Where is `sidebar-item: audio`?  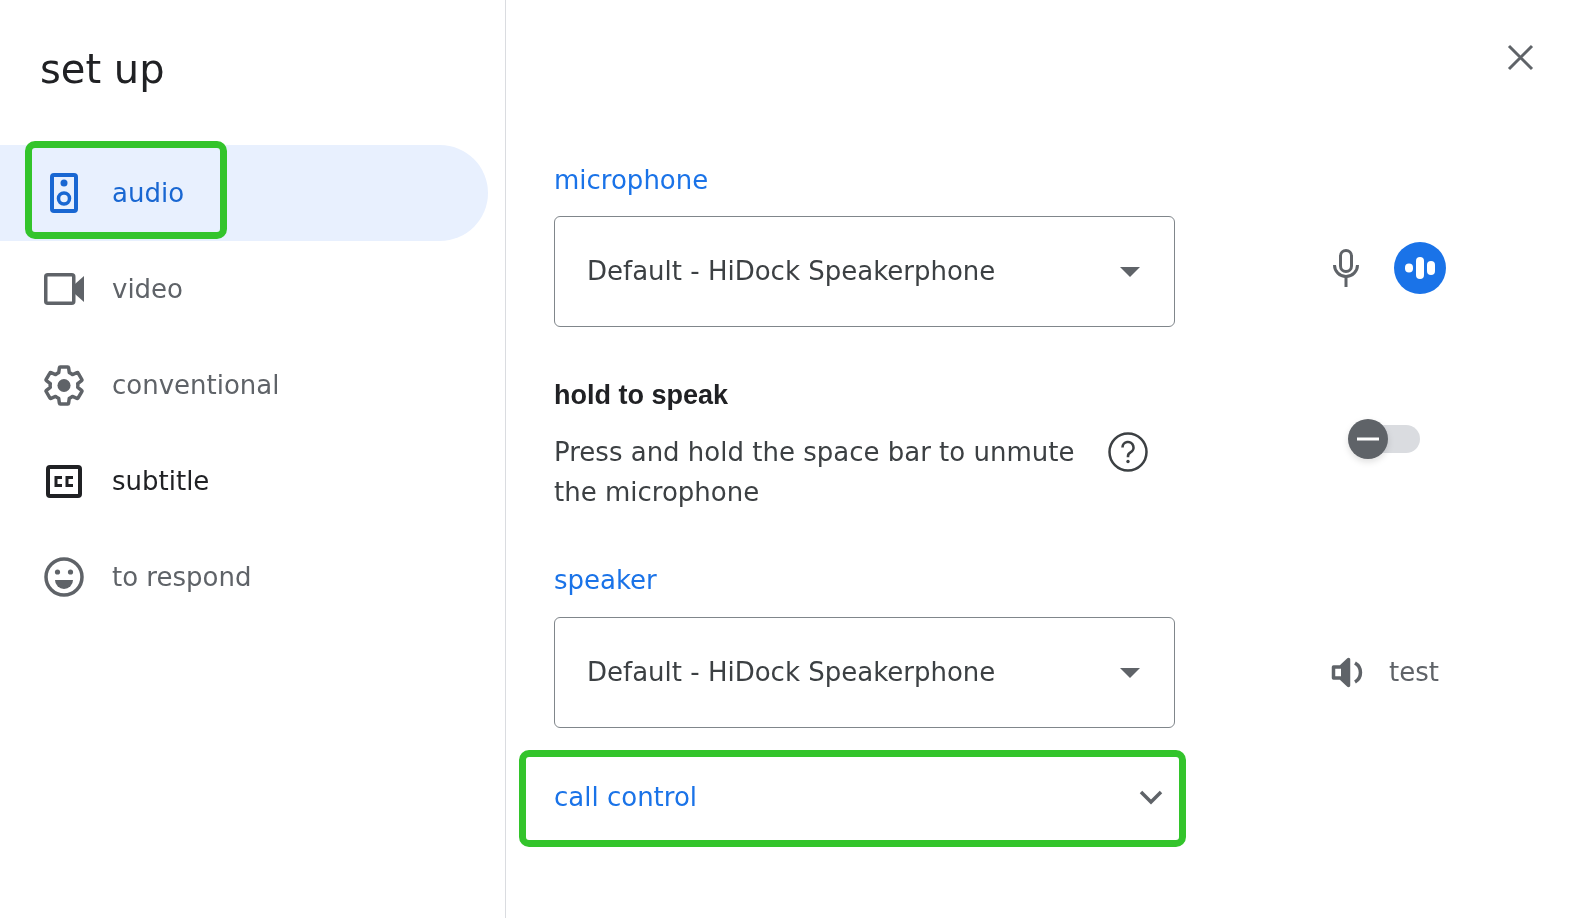 sidebar-item: audio is located at coordinates (244, 193).